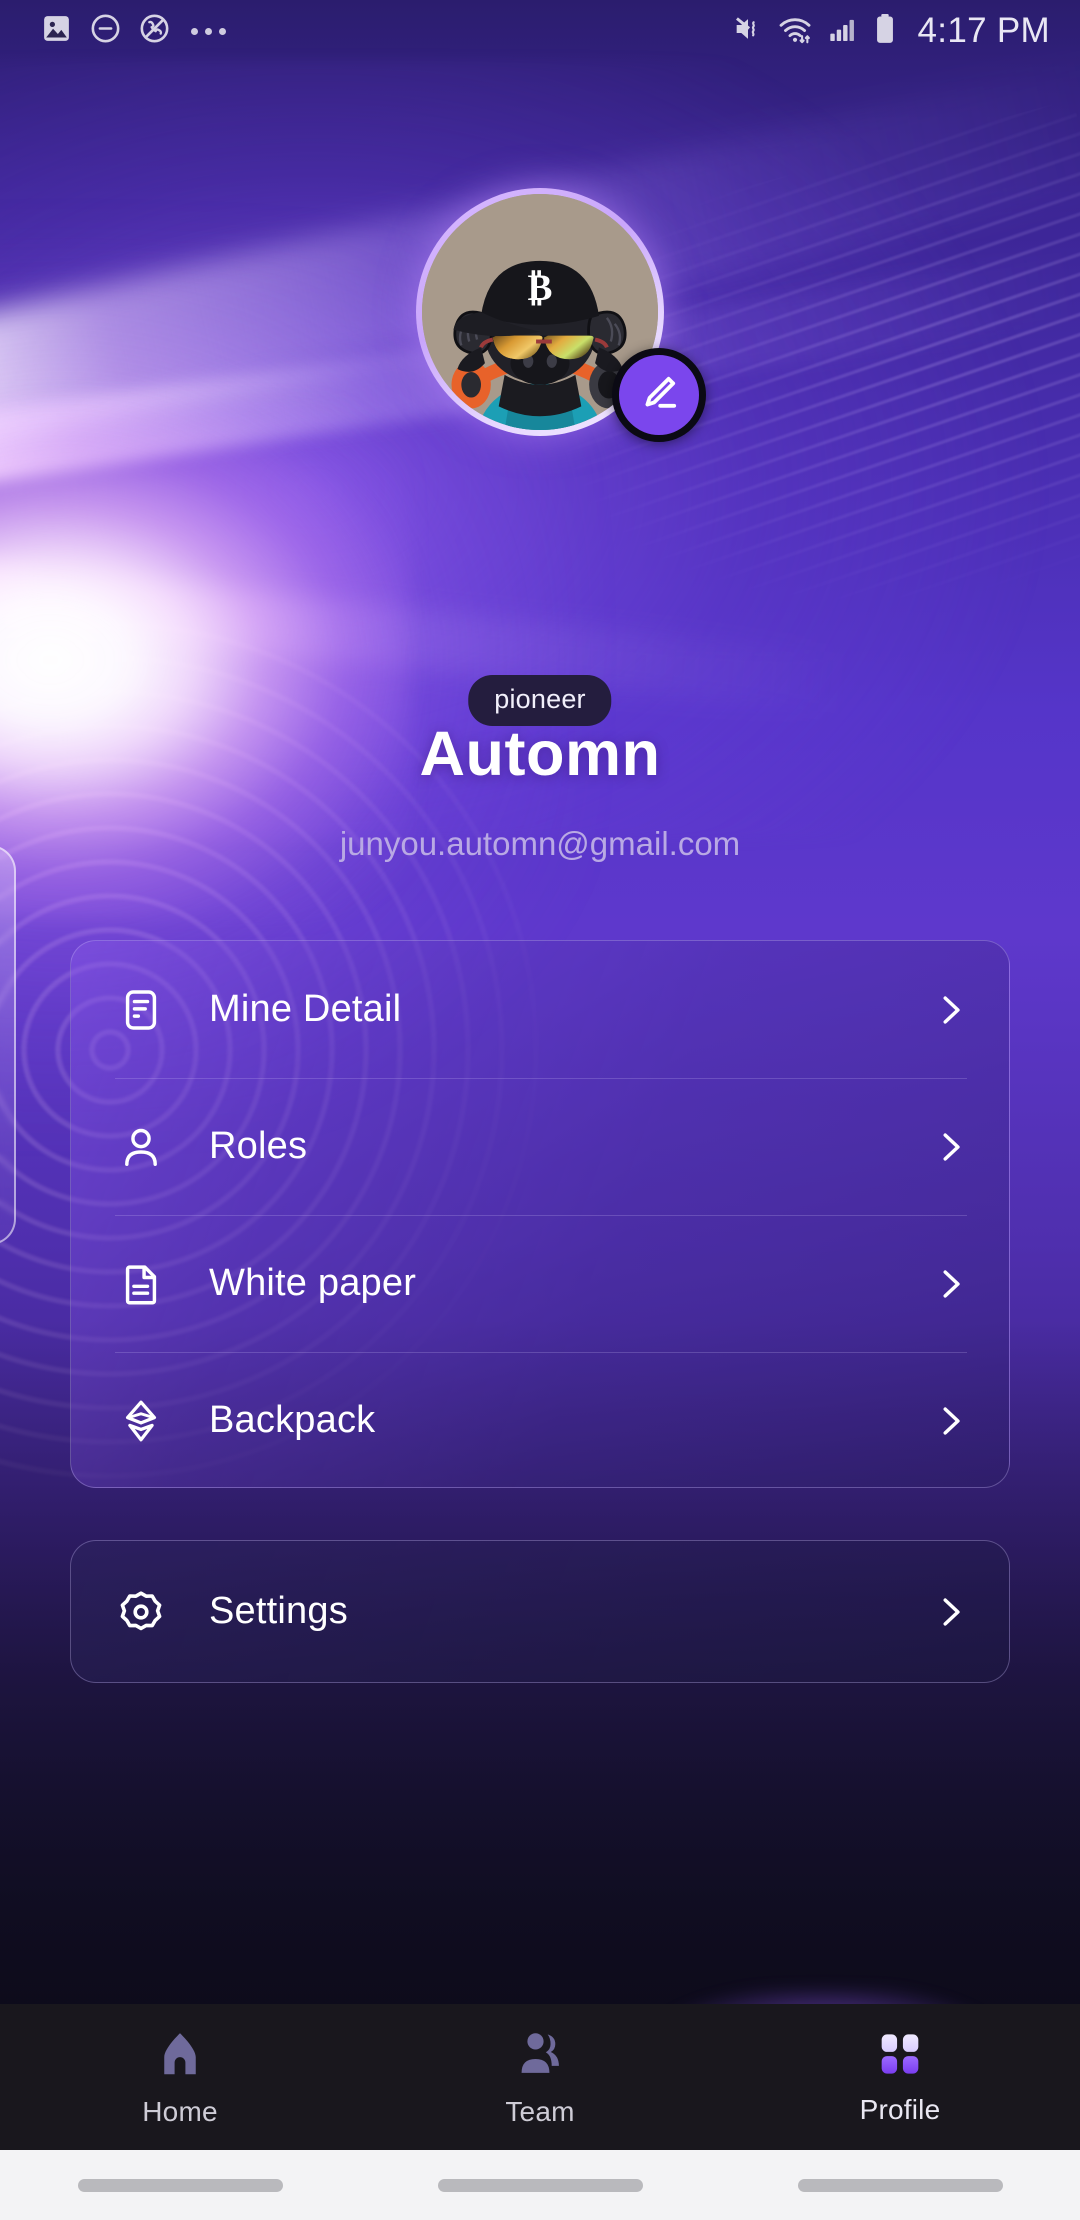 The width and height of the screenshot is (1080, 2220). Describe the element at coordinates (540, 2111) in the screenshot. I see `nav-tab-label: Team` at that location.